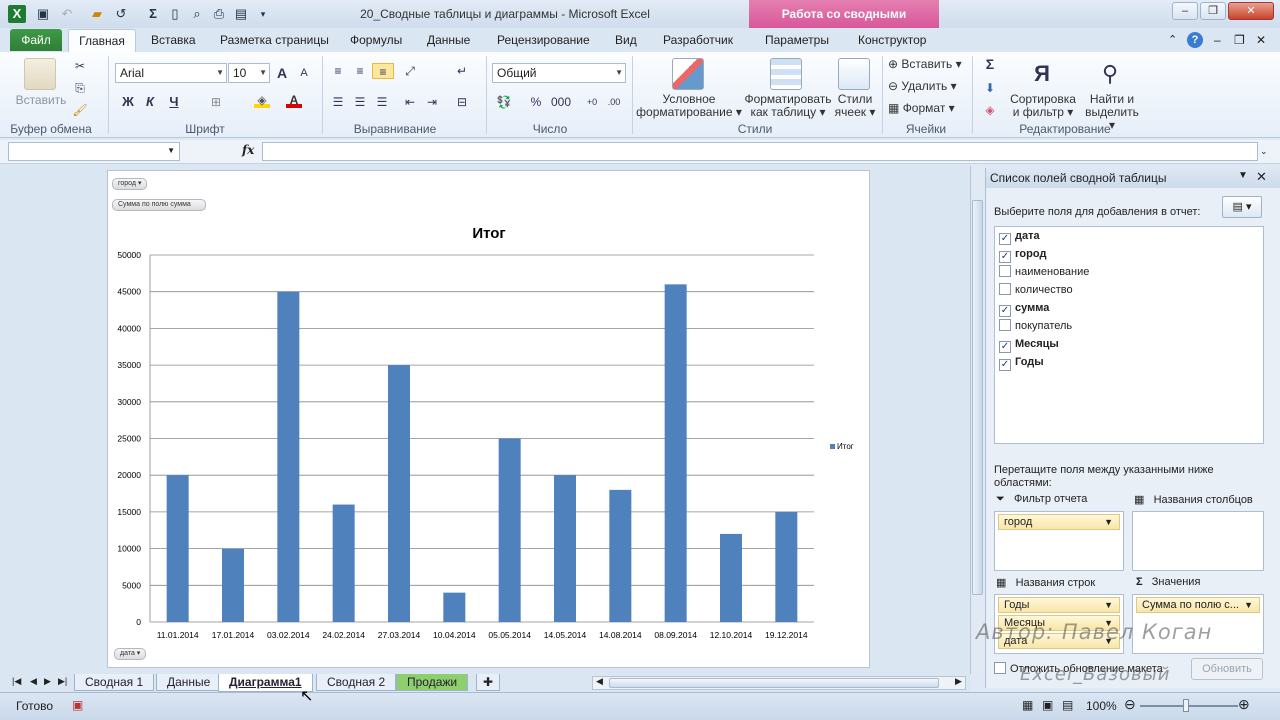 The width and height of the screenshot is (1280, 720). Describe the element at coordinates (892, 40) in the screenshot. I see `tab-constructor: Конструктор` at that location.